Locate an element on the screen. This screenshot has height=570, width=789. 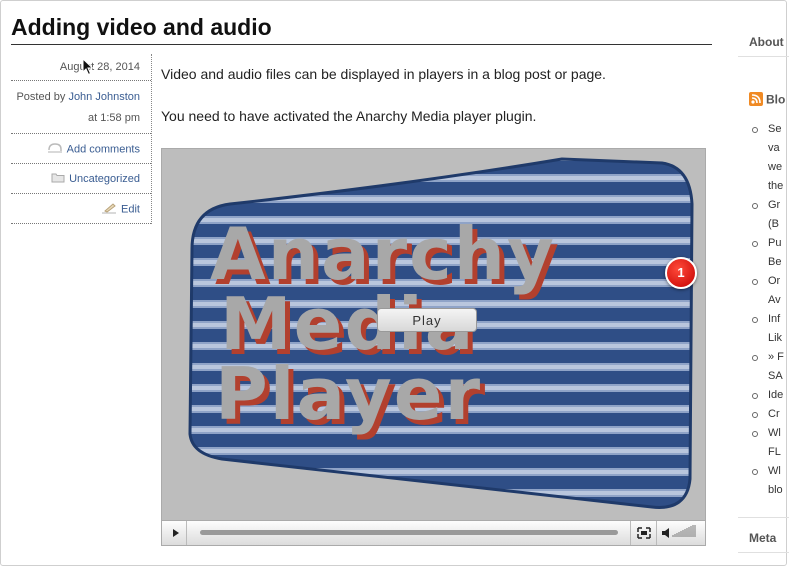
list-item-cont: blo is located at coordinates (763, 490).